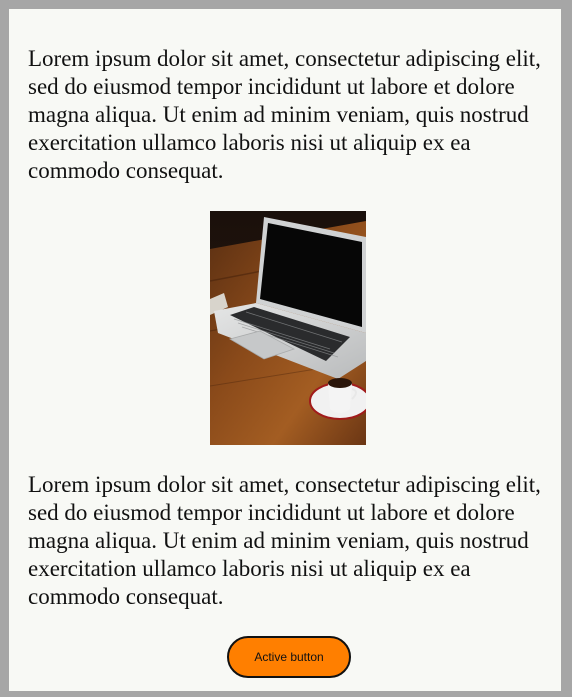  Describe the element at coordinates (288, 328) in the screenshot. I see `laptop-photo` at that location.